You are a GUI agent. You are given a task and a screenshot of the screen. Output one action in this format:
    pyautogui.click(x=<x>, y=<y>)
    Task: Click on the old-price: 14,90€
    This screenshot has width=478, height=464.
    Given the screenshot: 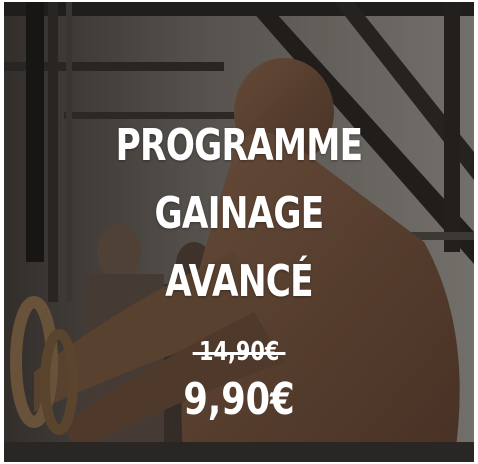 What is the action you would take?
    pyautogui.click(x=239, y=352)
    